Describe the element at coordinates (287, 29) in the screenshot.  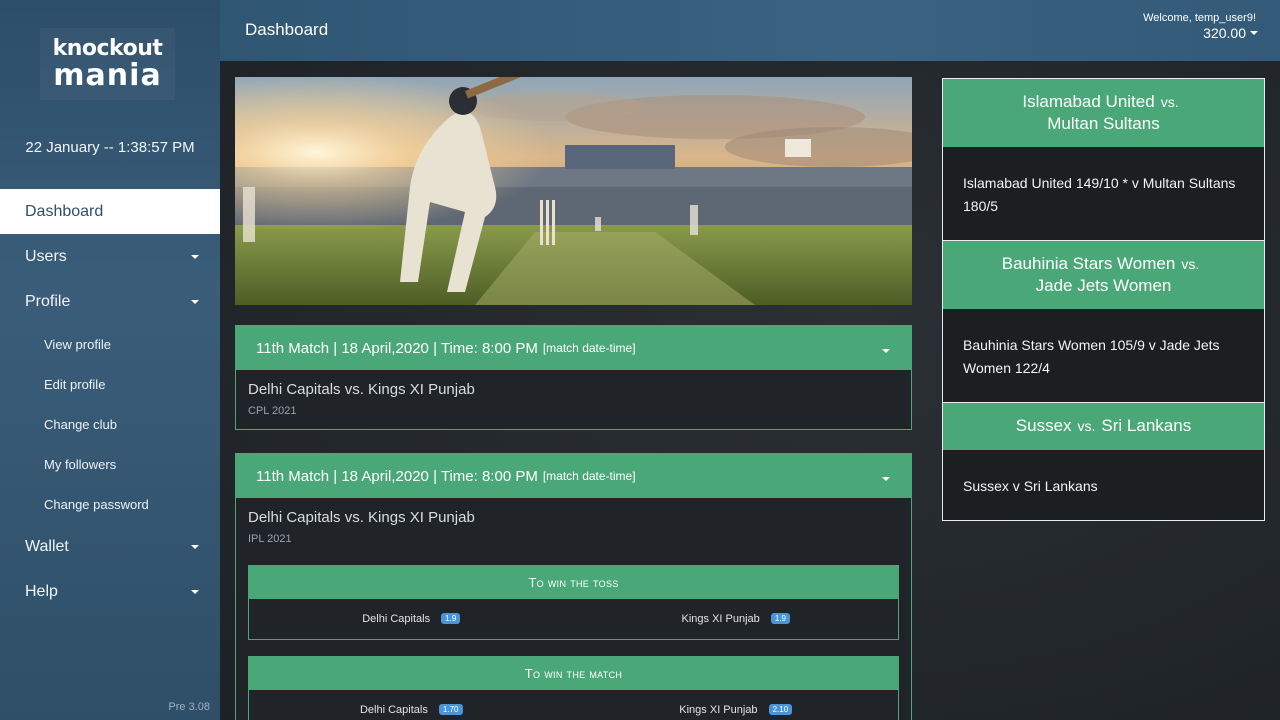
I see `page-title: Dashboard` at that location.